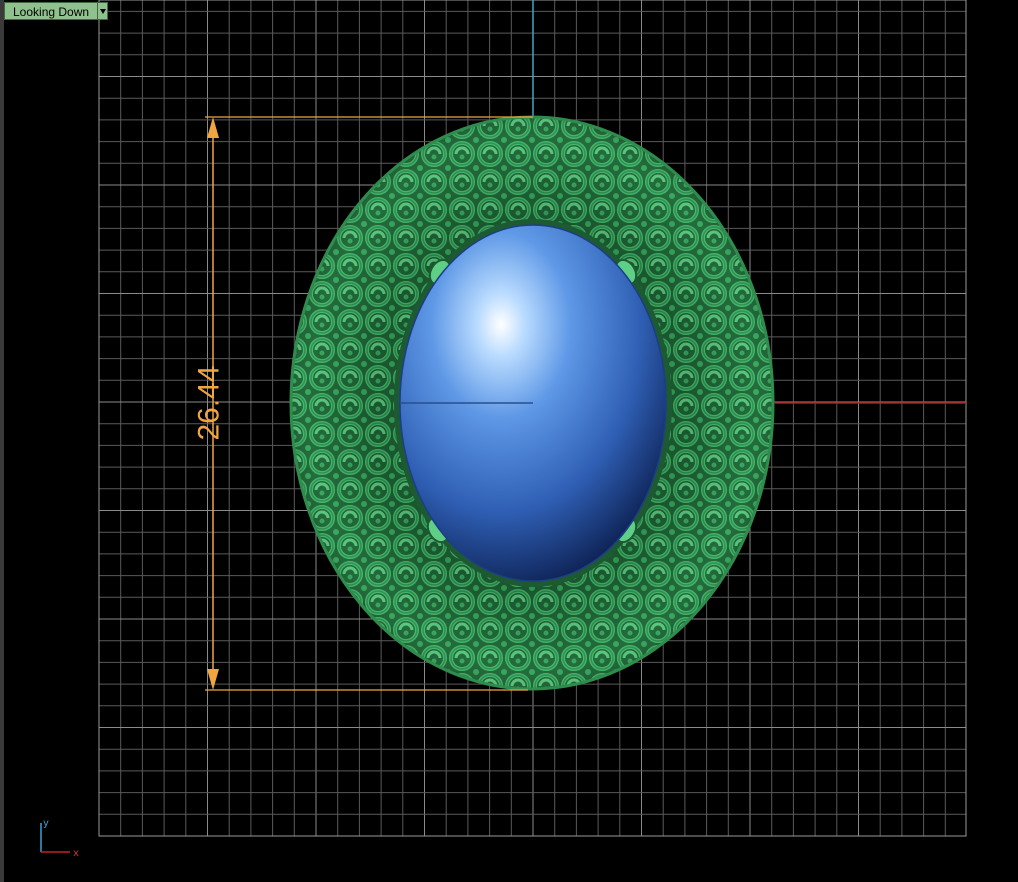 Image resolution: width=1018 pixels, height=882 pixels. I want to click on view-name-label: Looking Down, so click(51, 11).